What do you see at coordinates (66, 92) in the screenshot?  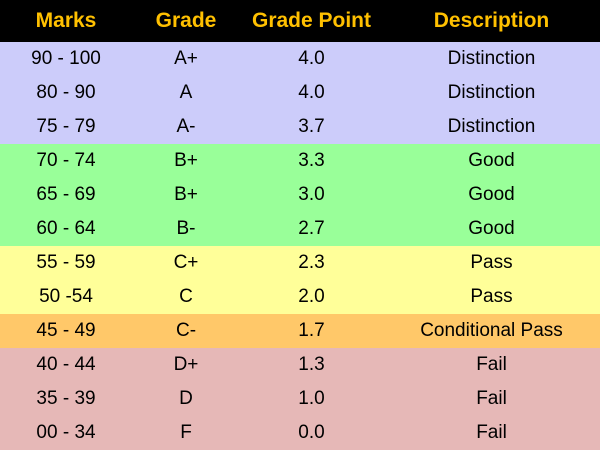 I see `marks-cell: 80 - 90` at bounding box center [66, 92].